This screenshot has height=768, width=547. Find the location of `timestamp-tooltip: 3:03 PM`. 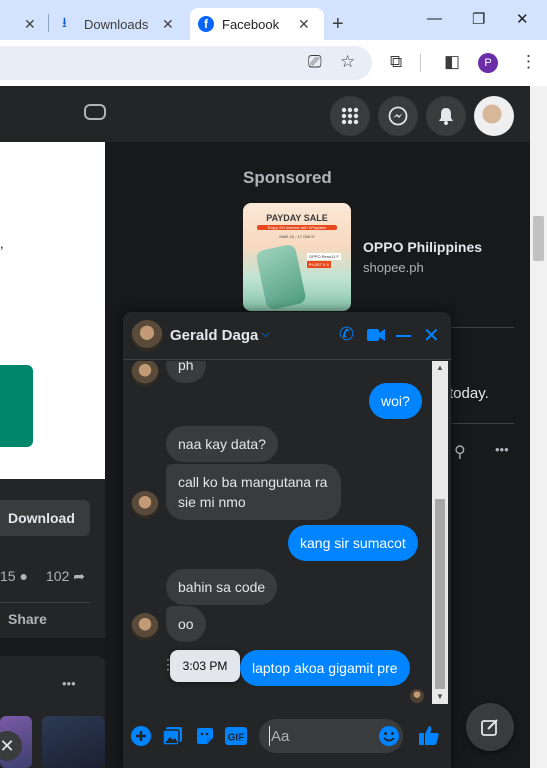

timestamp-tooltip: 3:03 PM is located at coordinates (205, 666).